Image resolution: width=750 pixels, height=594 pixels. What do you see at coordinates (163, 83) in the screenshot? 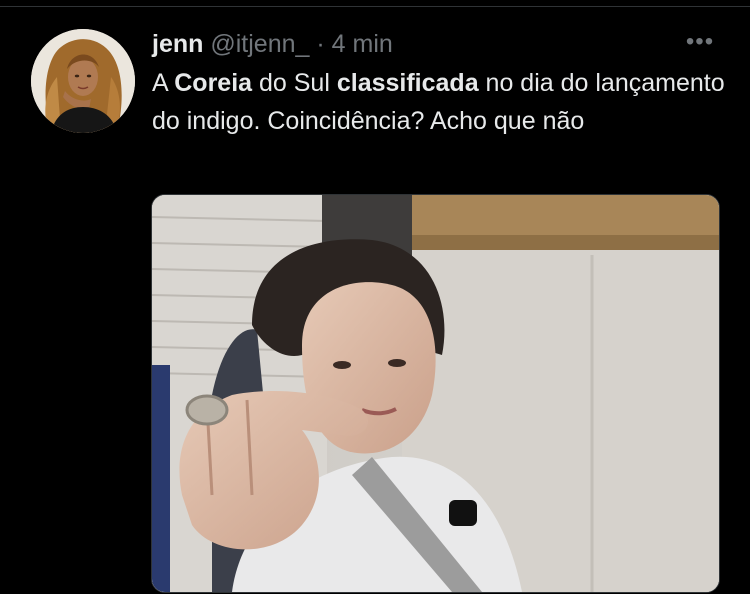
I see `tweet-text-part: A` at bounding box center [163, 83].